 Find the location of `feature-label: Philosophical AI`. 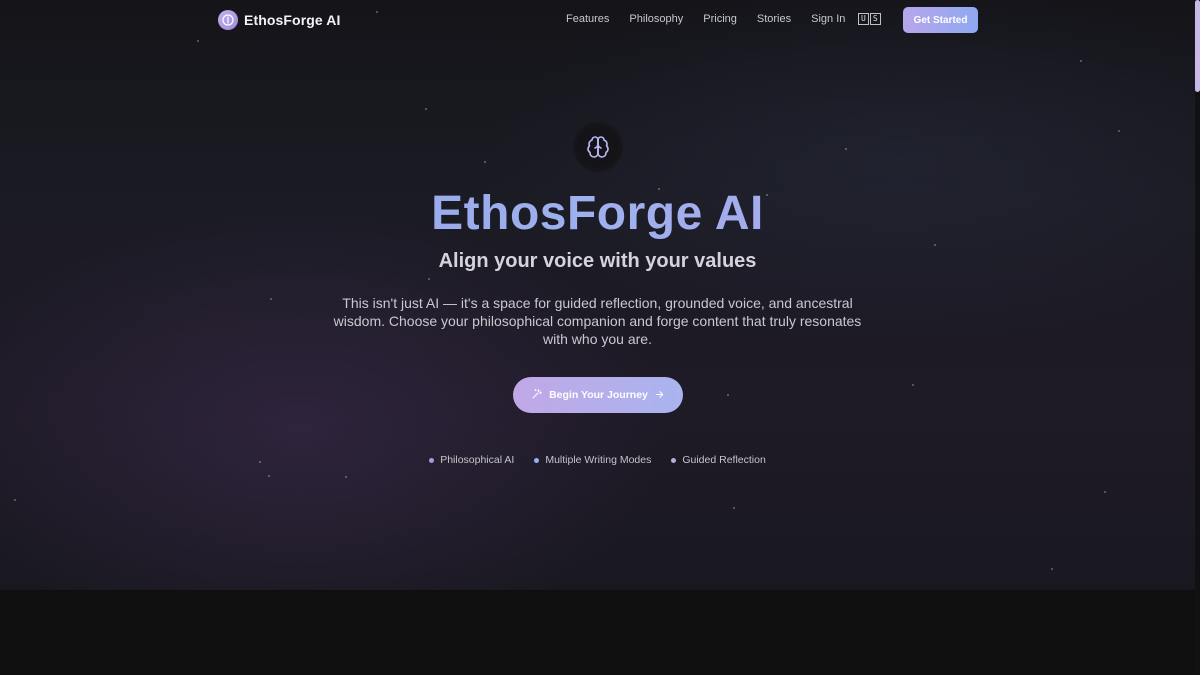

feature-label: Philosophical AI is located at coordinates (477, 460).